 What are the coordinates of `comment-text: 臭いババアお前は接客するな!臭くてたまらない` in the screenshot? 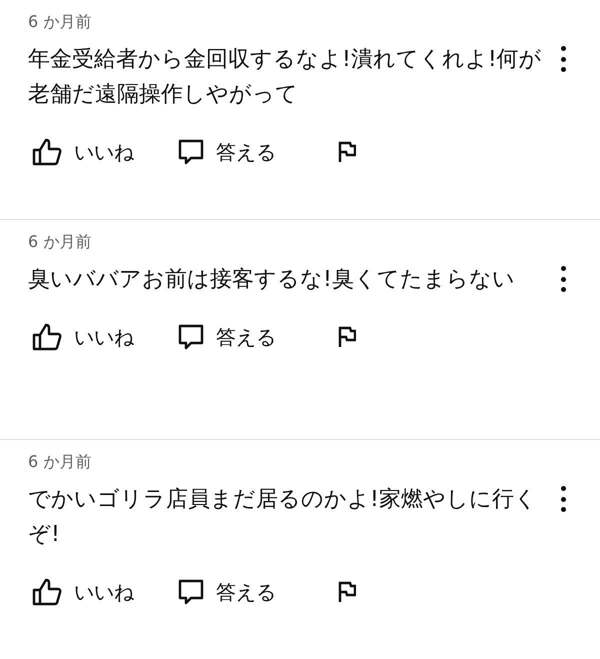 It's located at (272, 280).